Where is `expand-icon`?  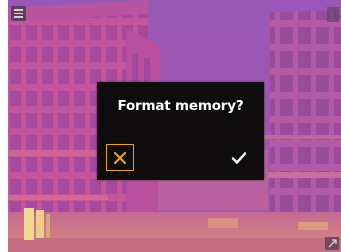 expand-icon is located at coordinates (332, 243).